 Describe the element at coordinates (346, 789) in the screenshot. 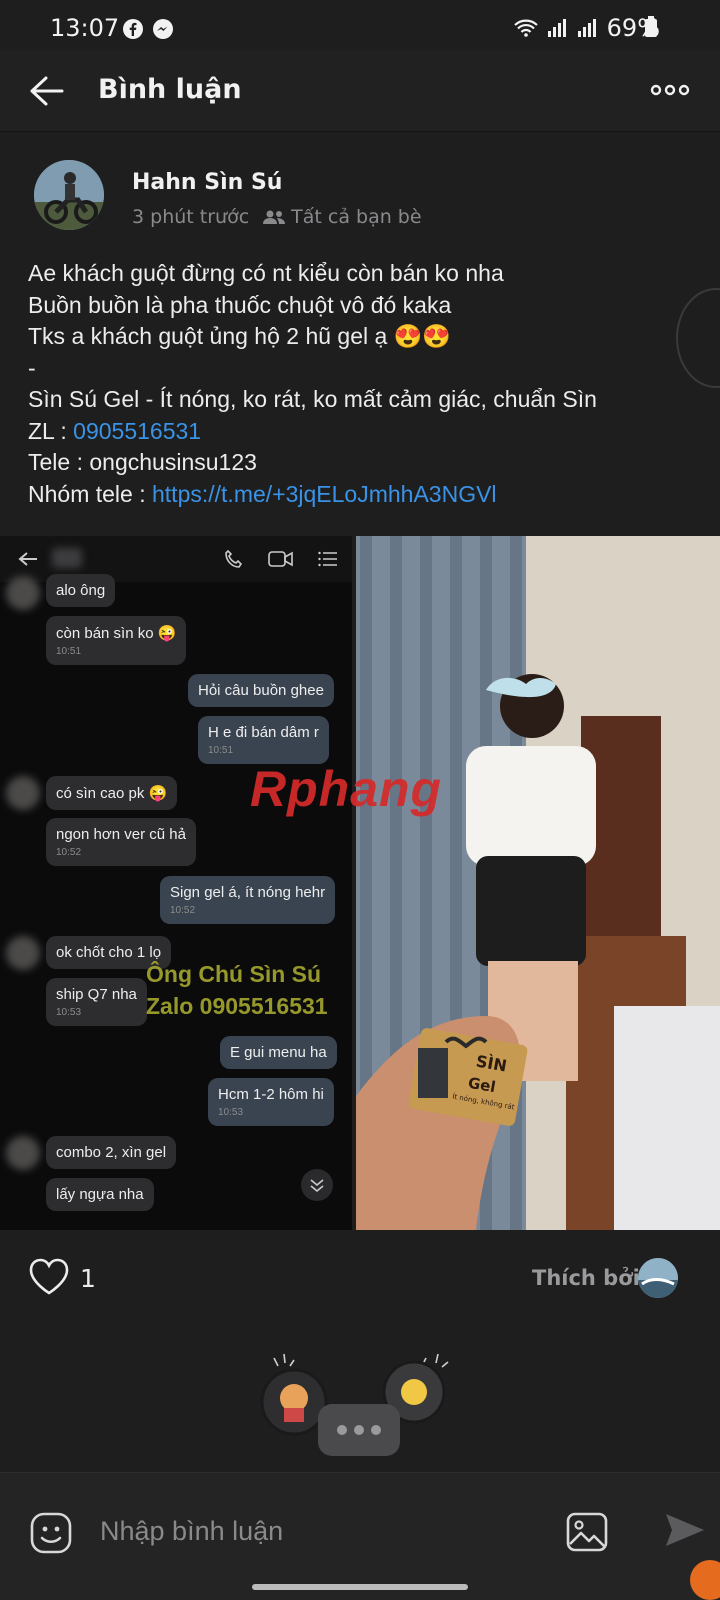

I see `watermark: Rphang` at that location.